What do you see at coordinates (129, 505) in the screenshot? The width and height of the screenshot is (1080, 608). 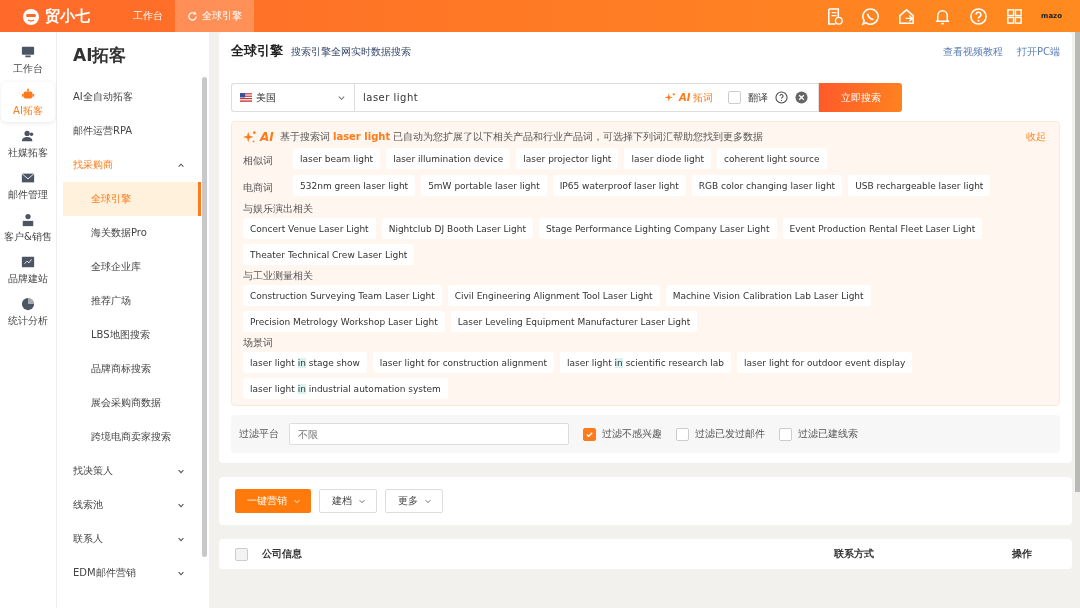 I see `sidebar-item: 线索池` at bounding box center [129, 505].